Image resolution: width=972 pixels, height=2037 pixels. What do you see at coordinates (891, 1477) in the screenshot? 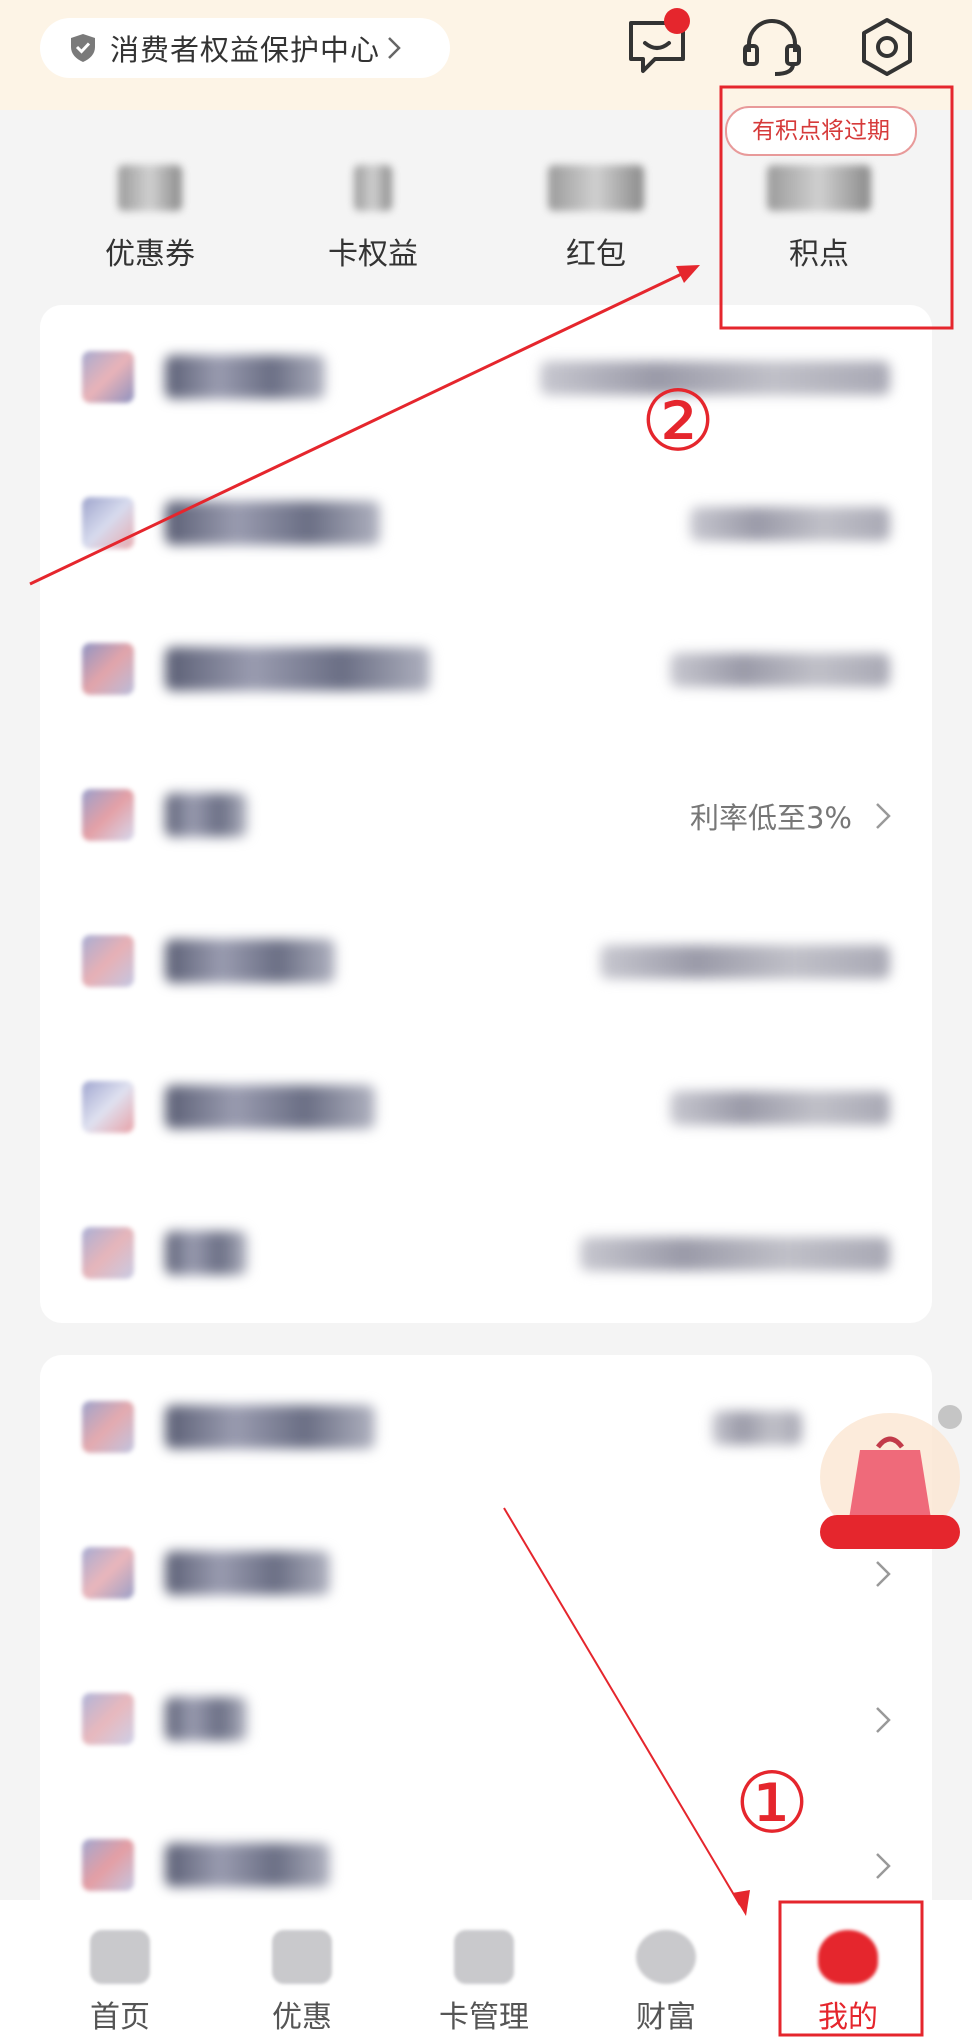
I see `gift-bag-icon` at bounding box center [891, 1477].